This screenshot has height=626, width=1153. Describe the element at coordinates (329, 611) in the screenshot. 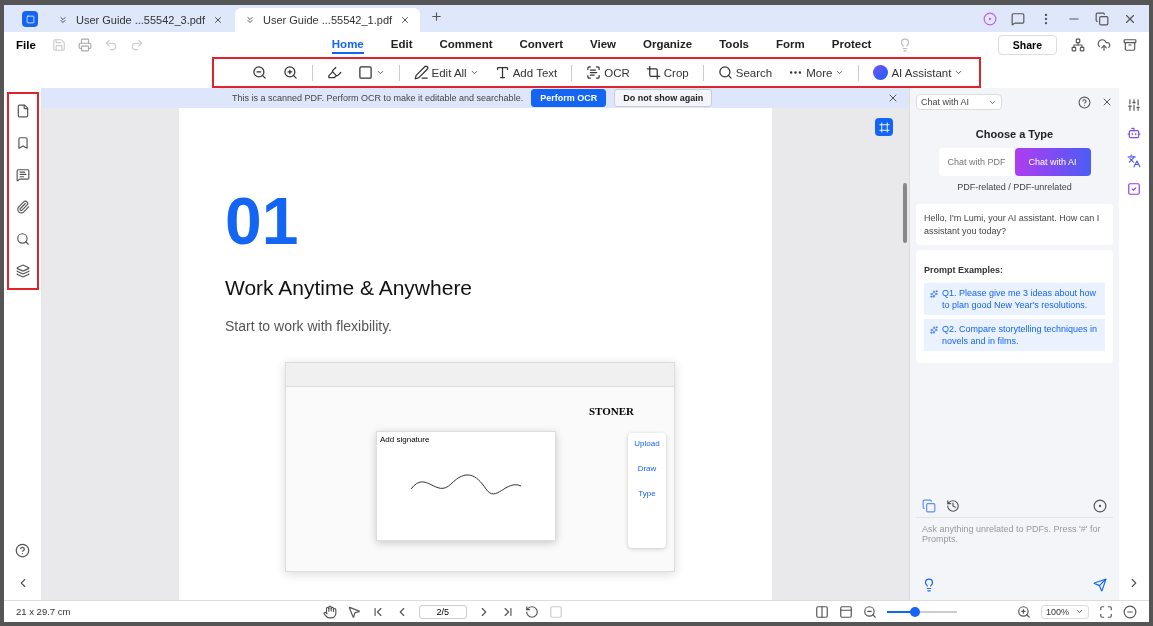

I see `hand-icon` at that location.